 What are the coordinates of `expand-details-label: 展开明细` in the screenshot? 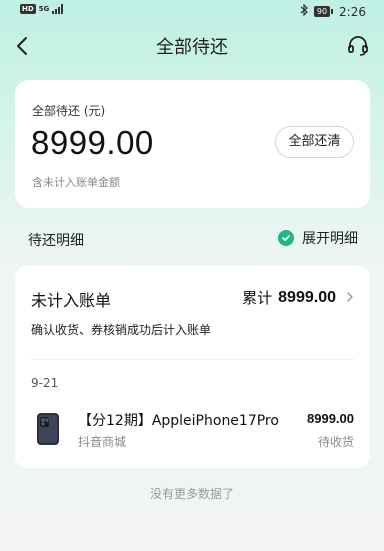 It's located at (330, 239).